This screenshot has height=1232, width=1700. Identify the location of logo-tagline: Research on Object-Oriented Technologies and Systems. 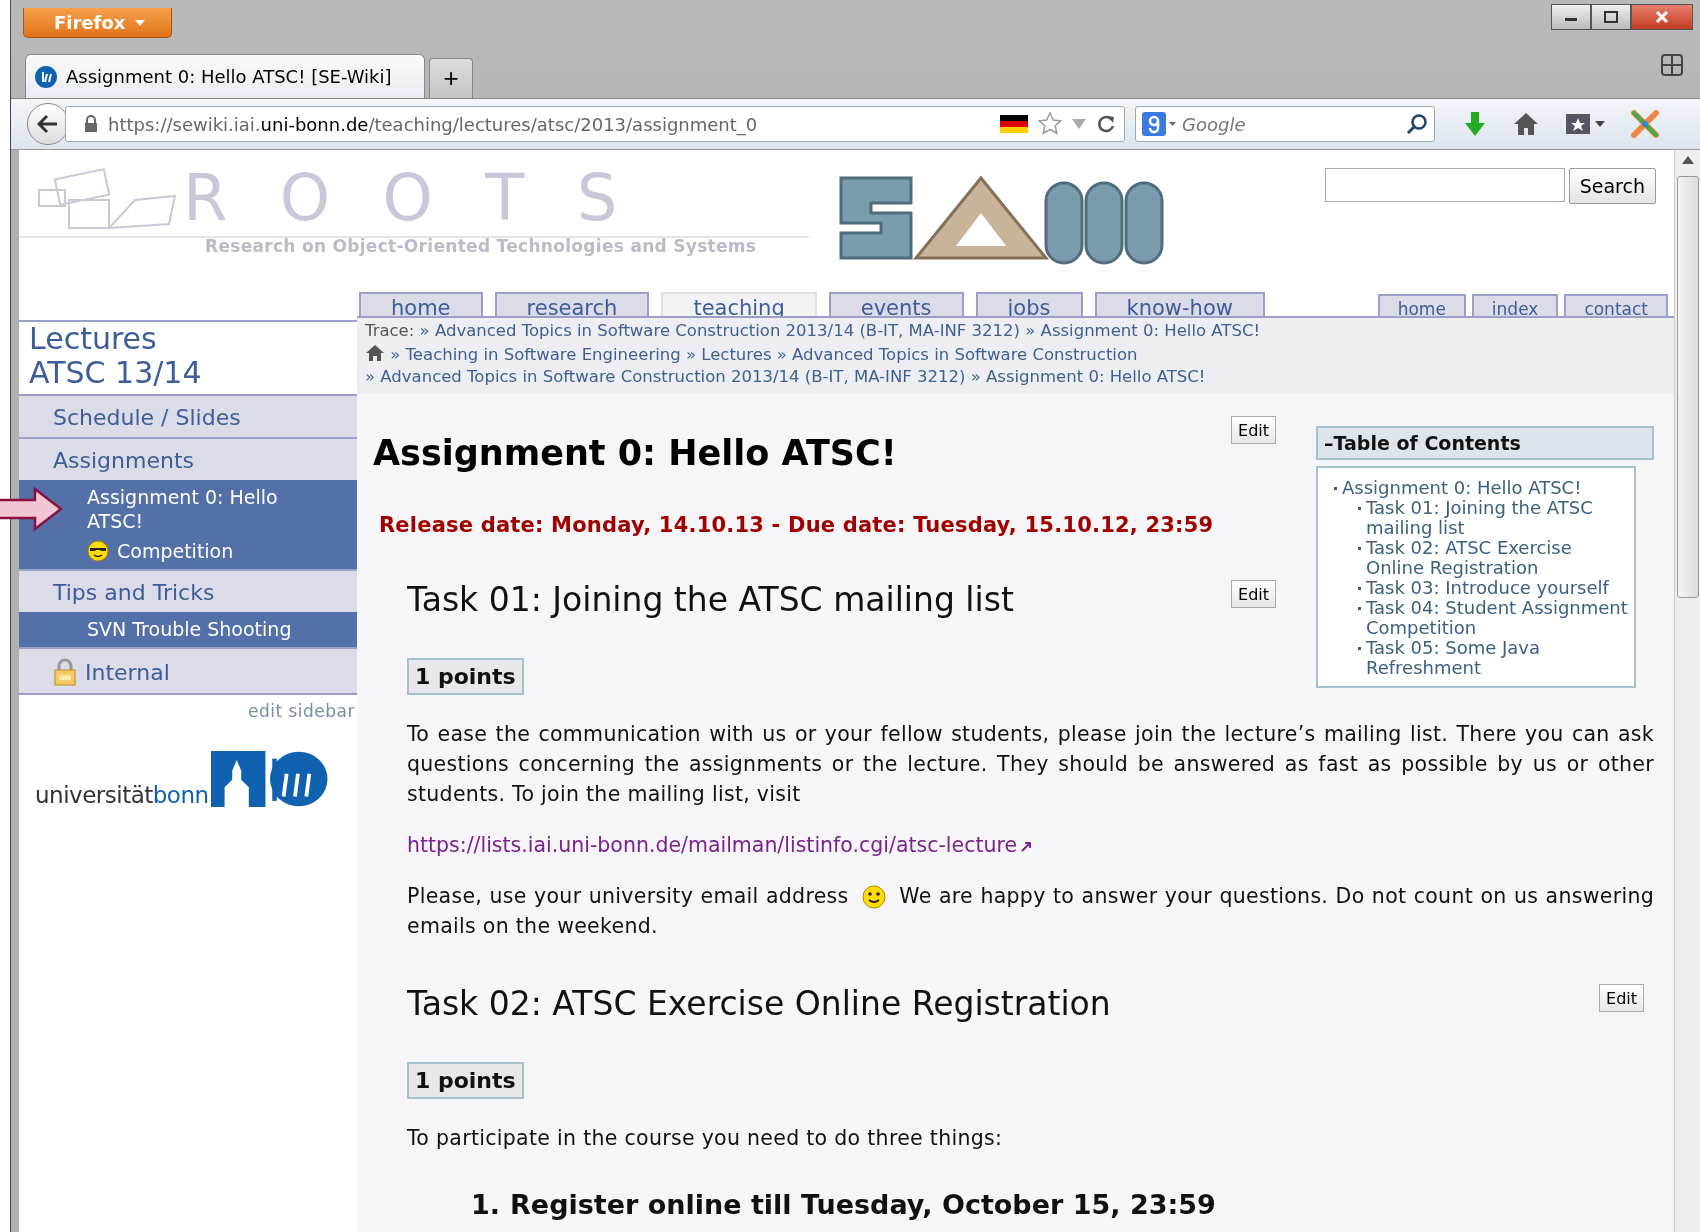
(481, 246).